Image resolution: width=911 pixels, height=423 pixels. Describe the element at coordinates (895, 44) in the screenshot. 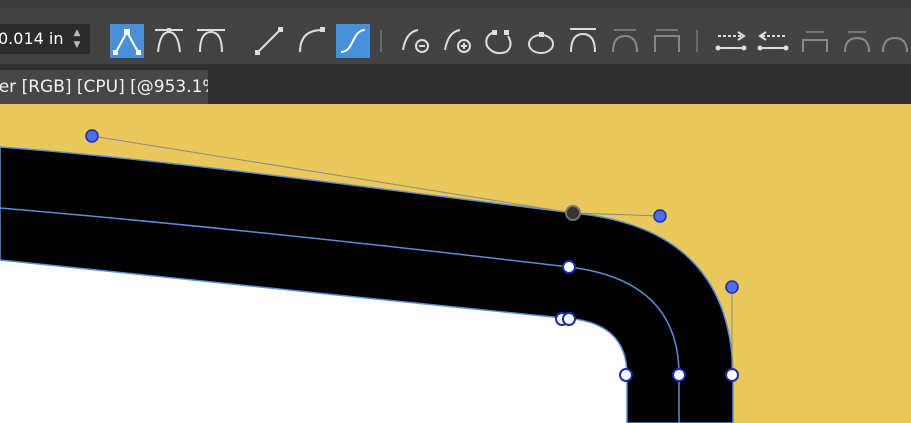

I see `elastic-mode-icon` at that location.